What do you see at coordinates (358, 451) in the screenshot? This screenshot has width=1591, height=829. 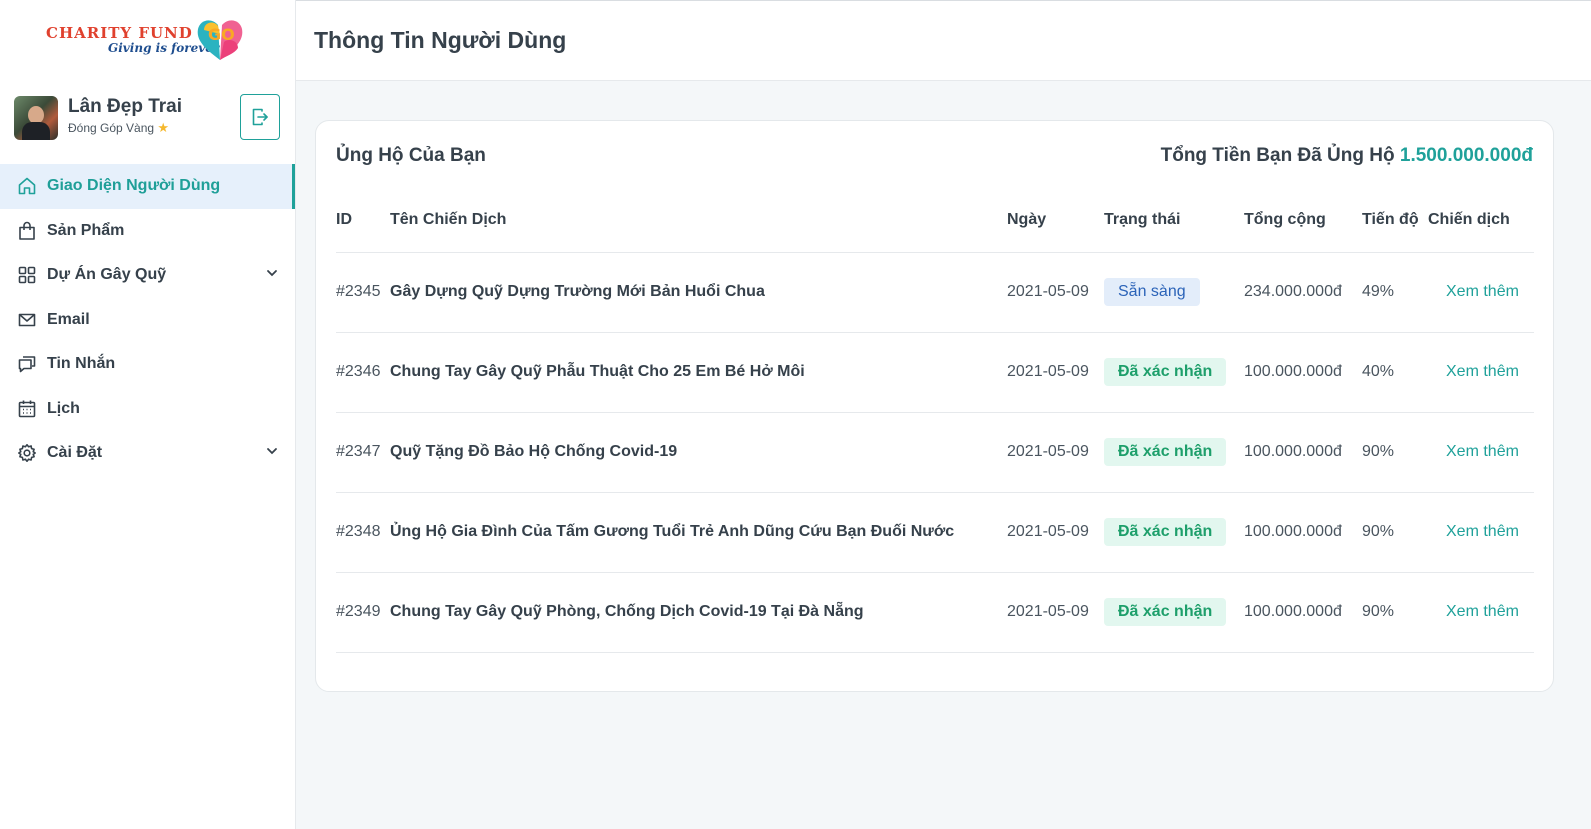 I see `row-id: #2347` at bounding box center [358, 451].